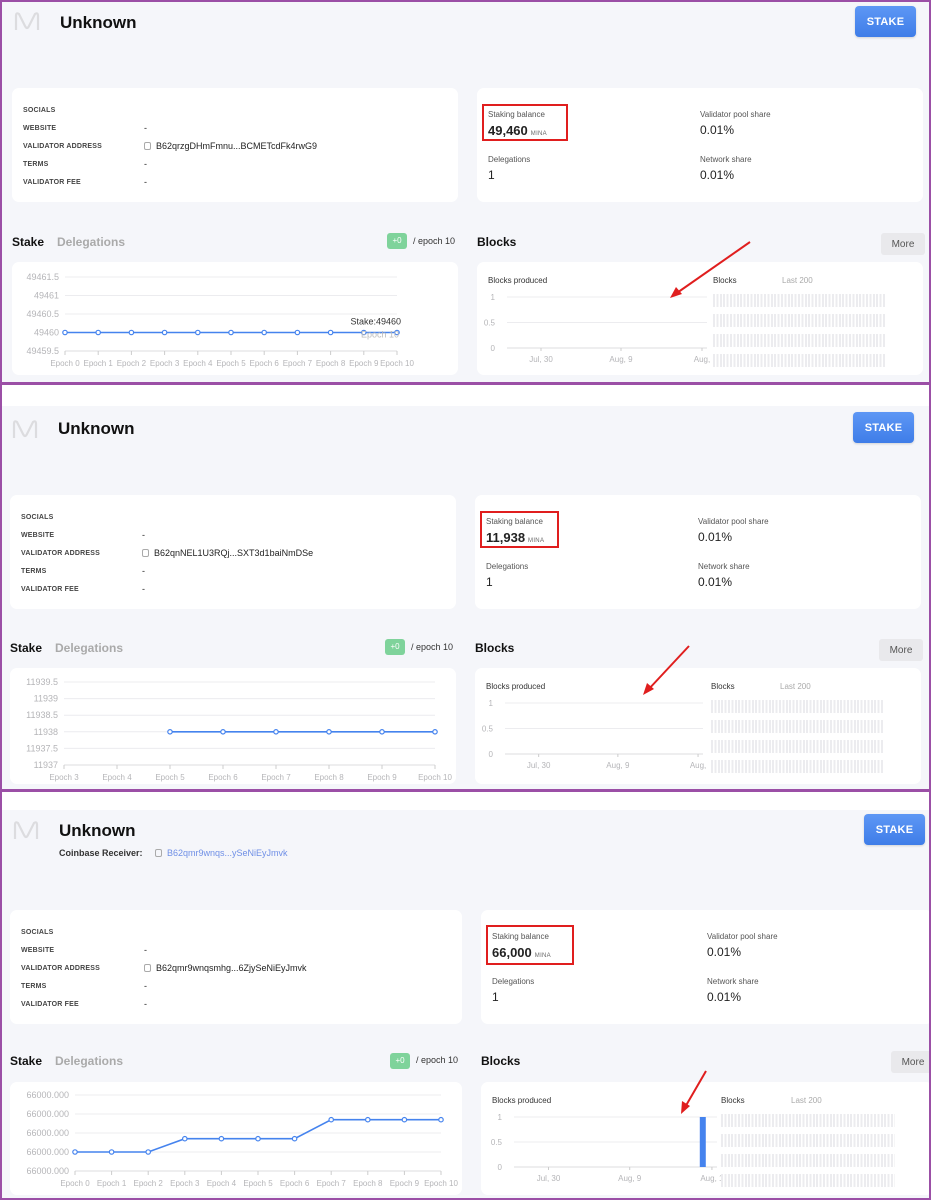 Image resolution: width=931 pixels, height=1200 pixels. I want to click on x-tick-label: Epoch 1, so click(112, 1183).